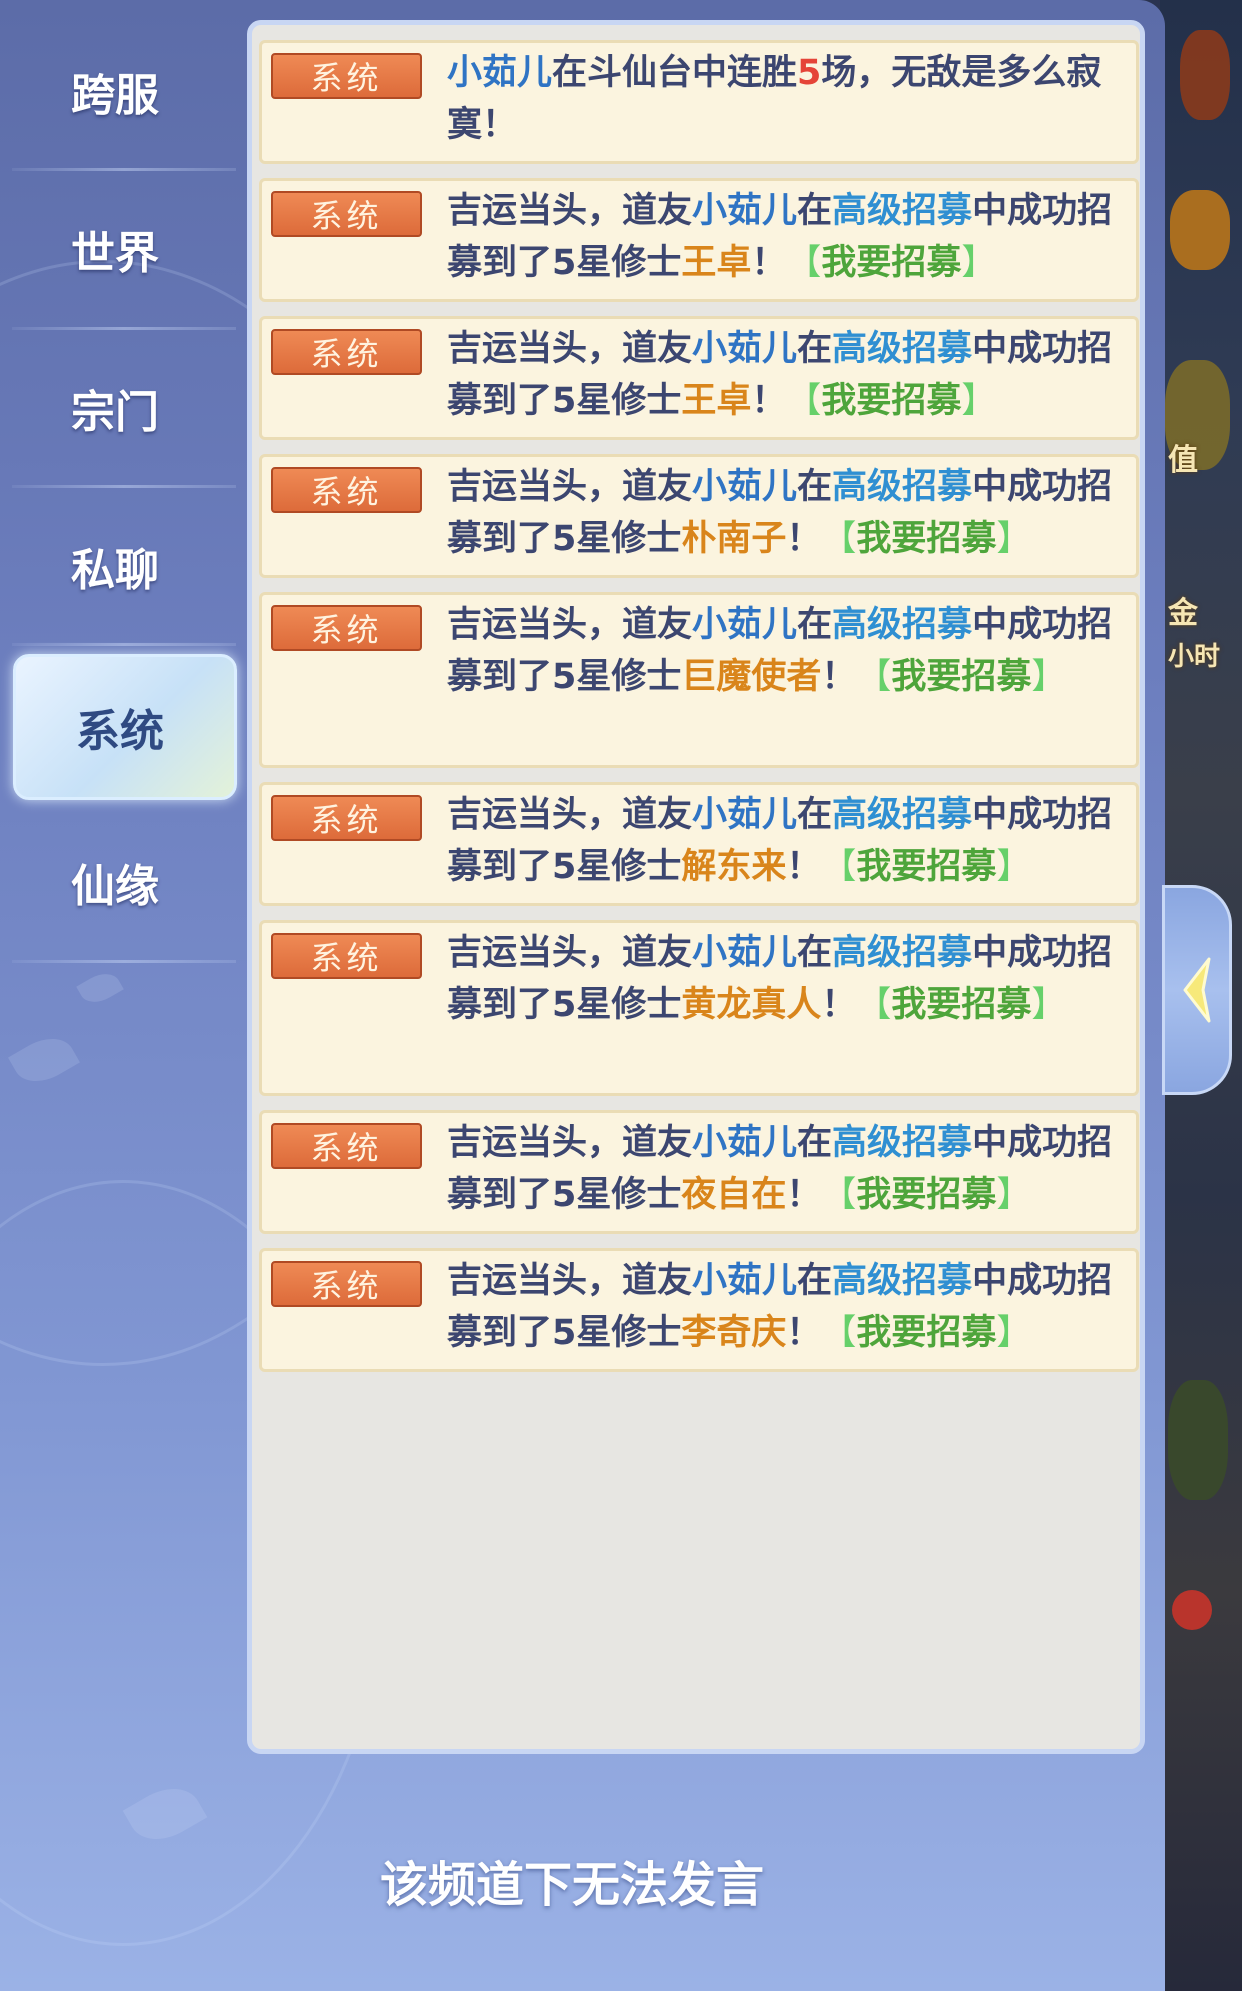 This screenshot has width=1242, height=1991. I want to click on tab-sect: 宗门, so click(120, 408).